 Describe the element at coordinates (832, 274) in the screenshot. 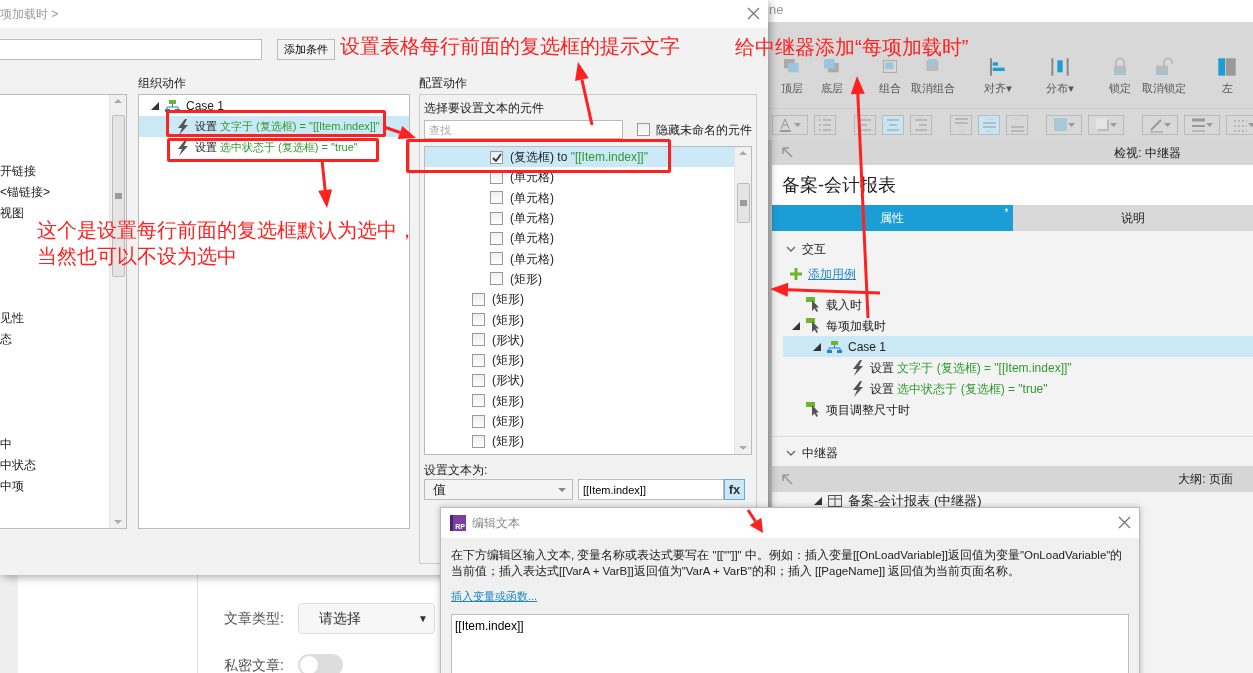

I see `add-case-link: 添加用例` at that location.